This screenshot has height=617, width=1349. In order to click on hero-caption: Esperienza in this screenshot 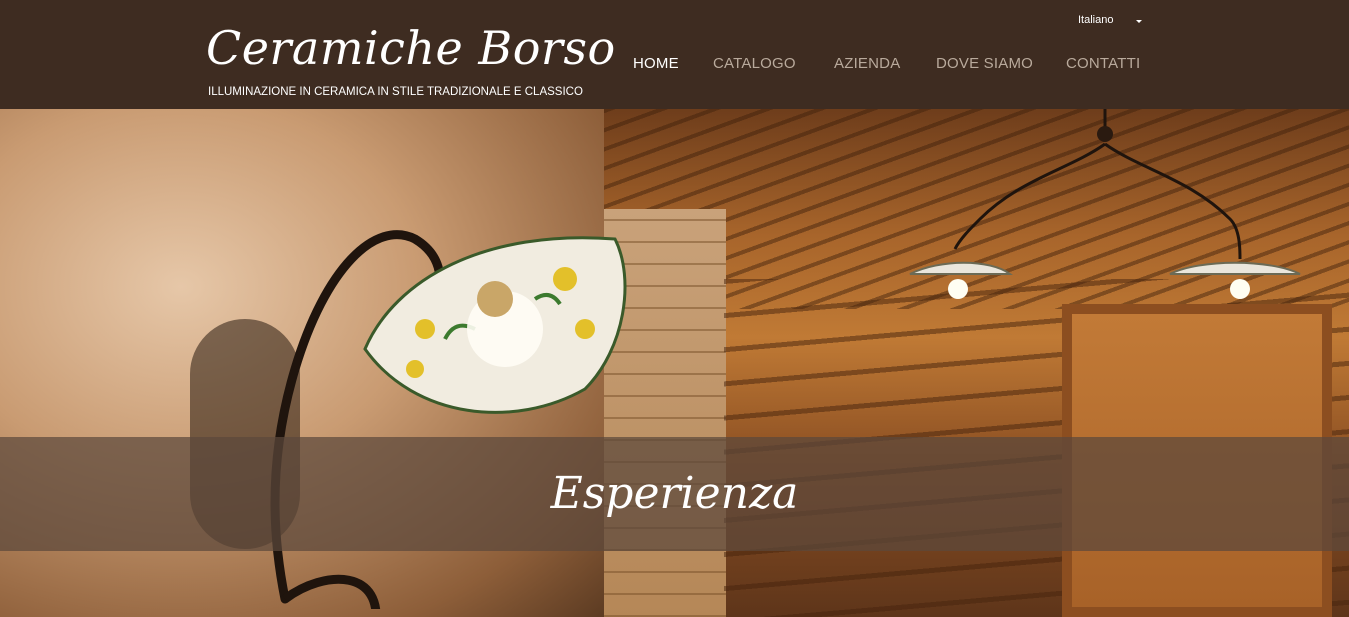, I will do `click(674, 493)`.